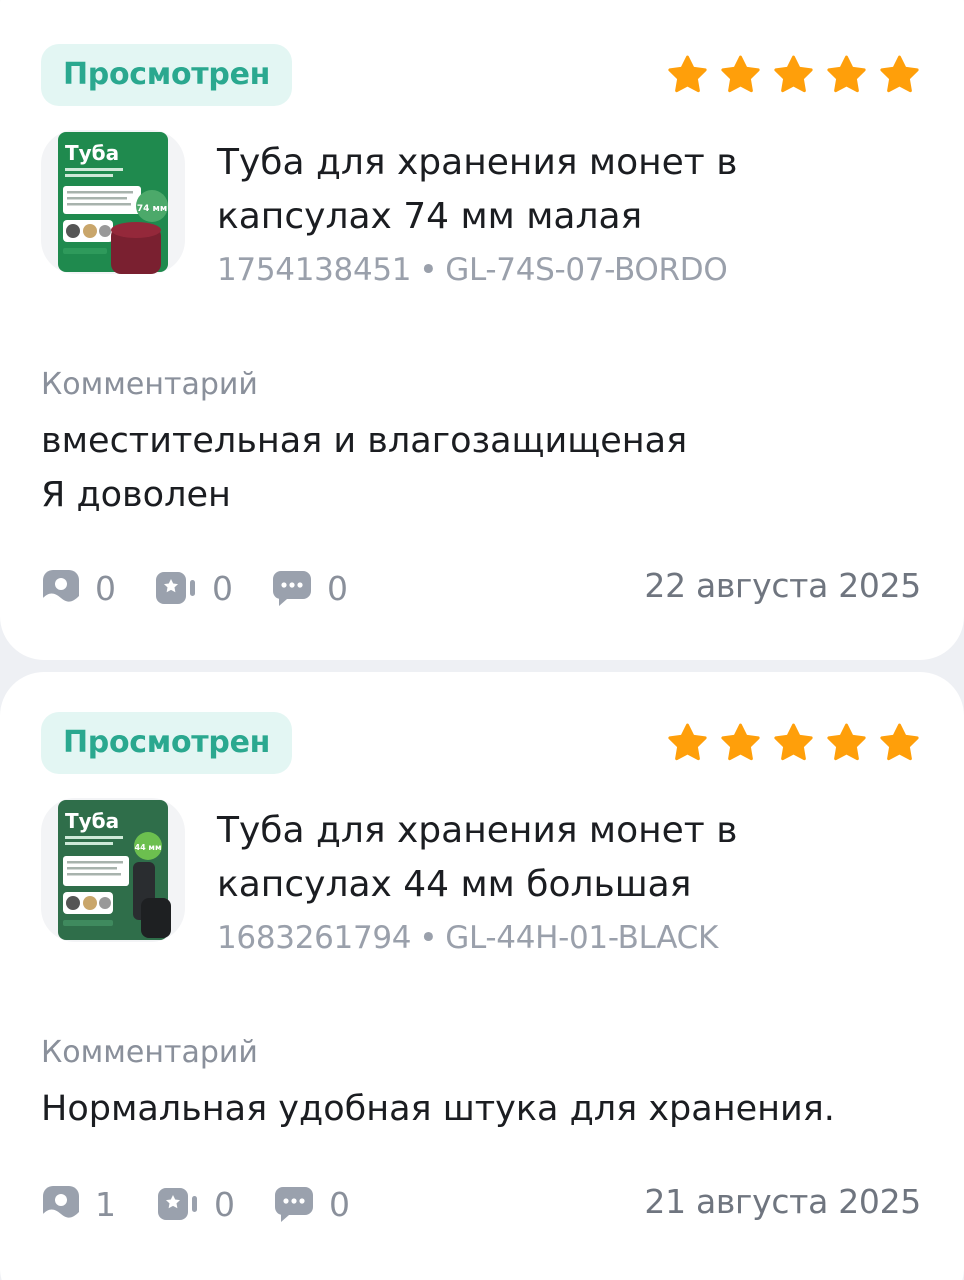 This screenshot has height=1280, width=964. I want to click on product-thumbnail: Туба 74 мм, so click(113, 202).